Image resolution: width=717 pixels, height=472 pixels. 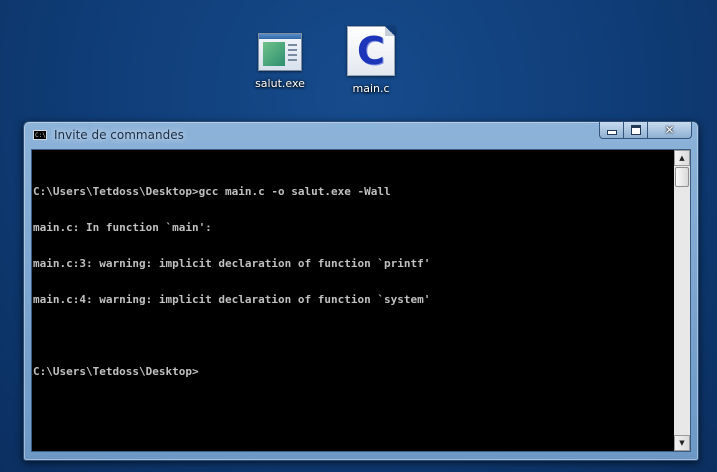 I want to click on desktop-icon-label: main.c, so click(x=371, y=88).